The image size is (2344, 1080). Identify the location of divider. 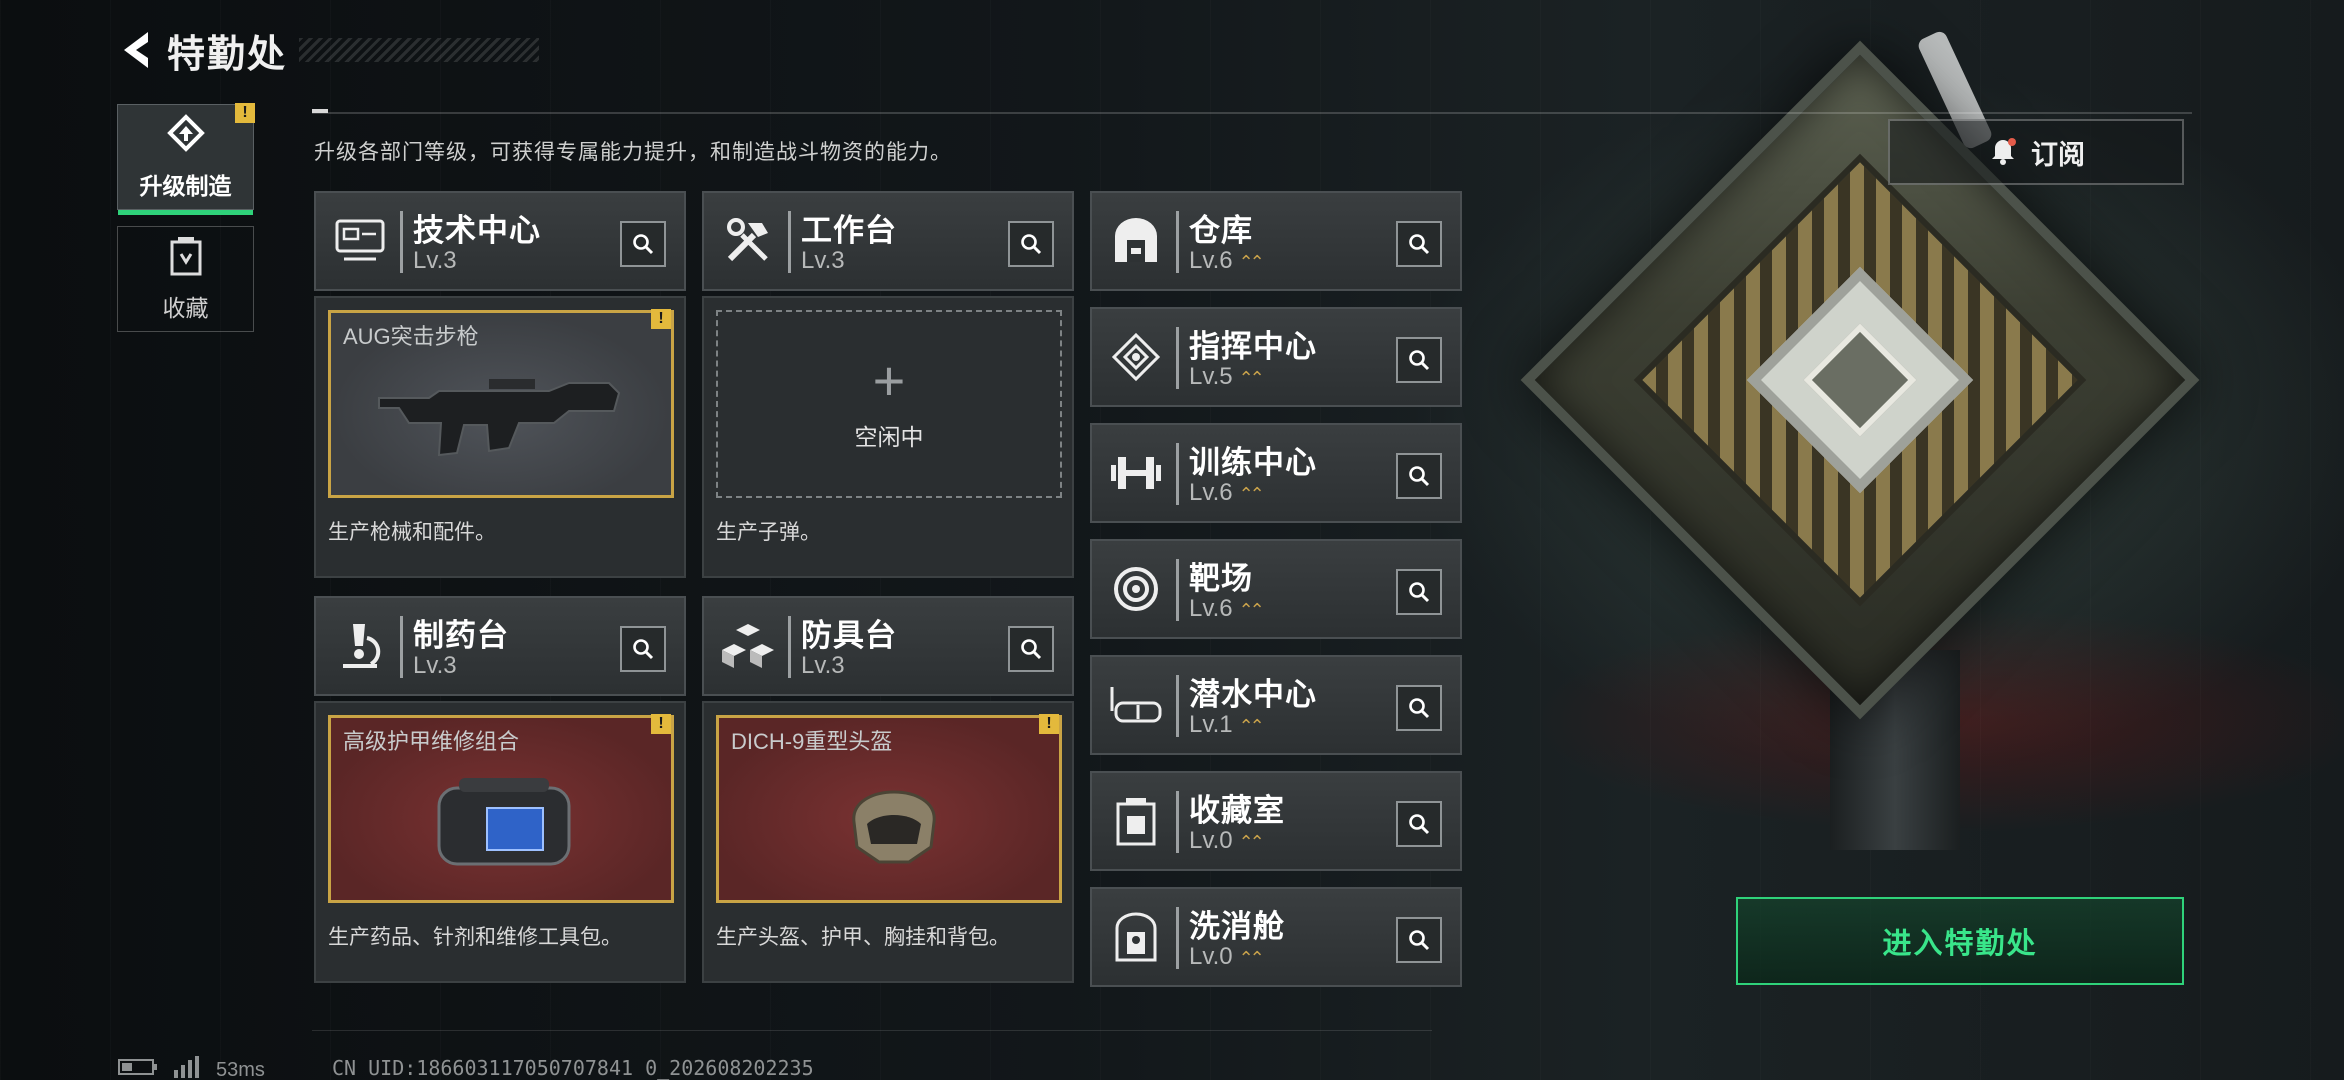
(1252, 113).